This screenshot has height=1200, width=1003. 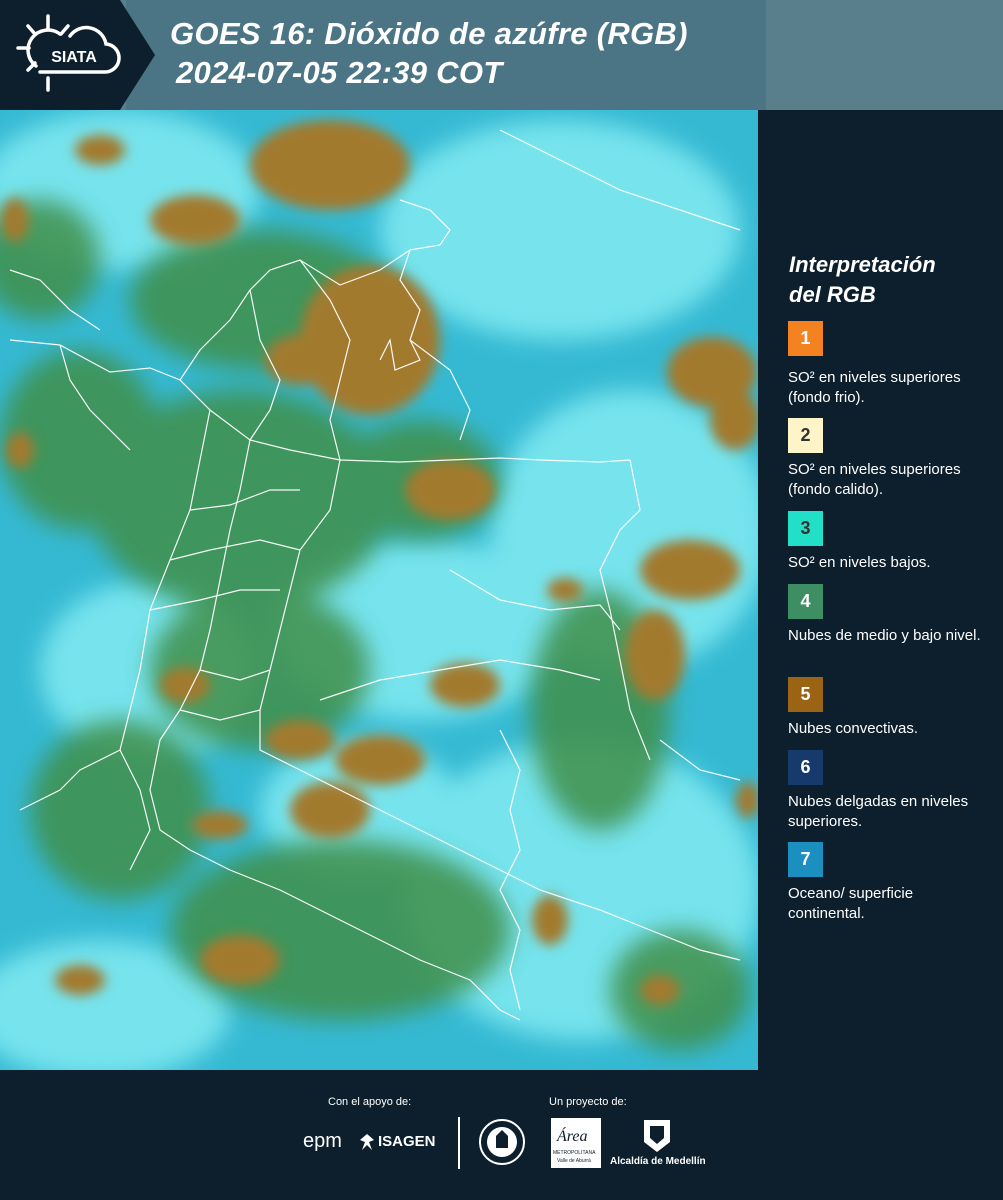 I want to click on legend-title-line1: Interpretación, so click(x=862, y=264).